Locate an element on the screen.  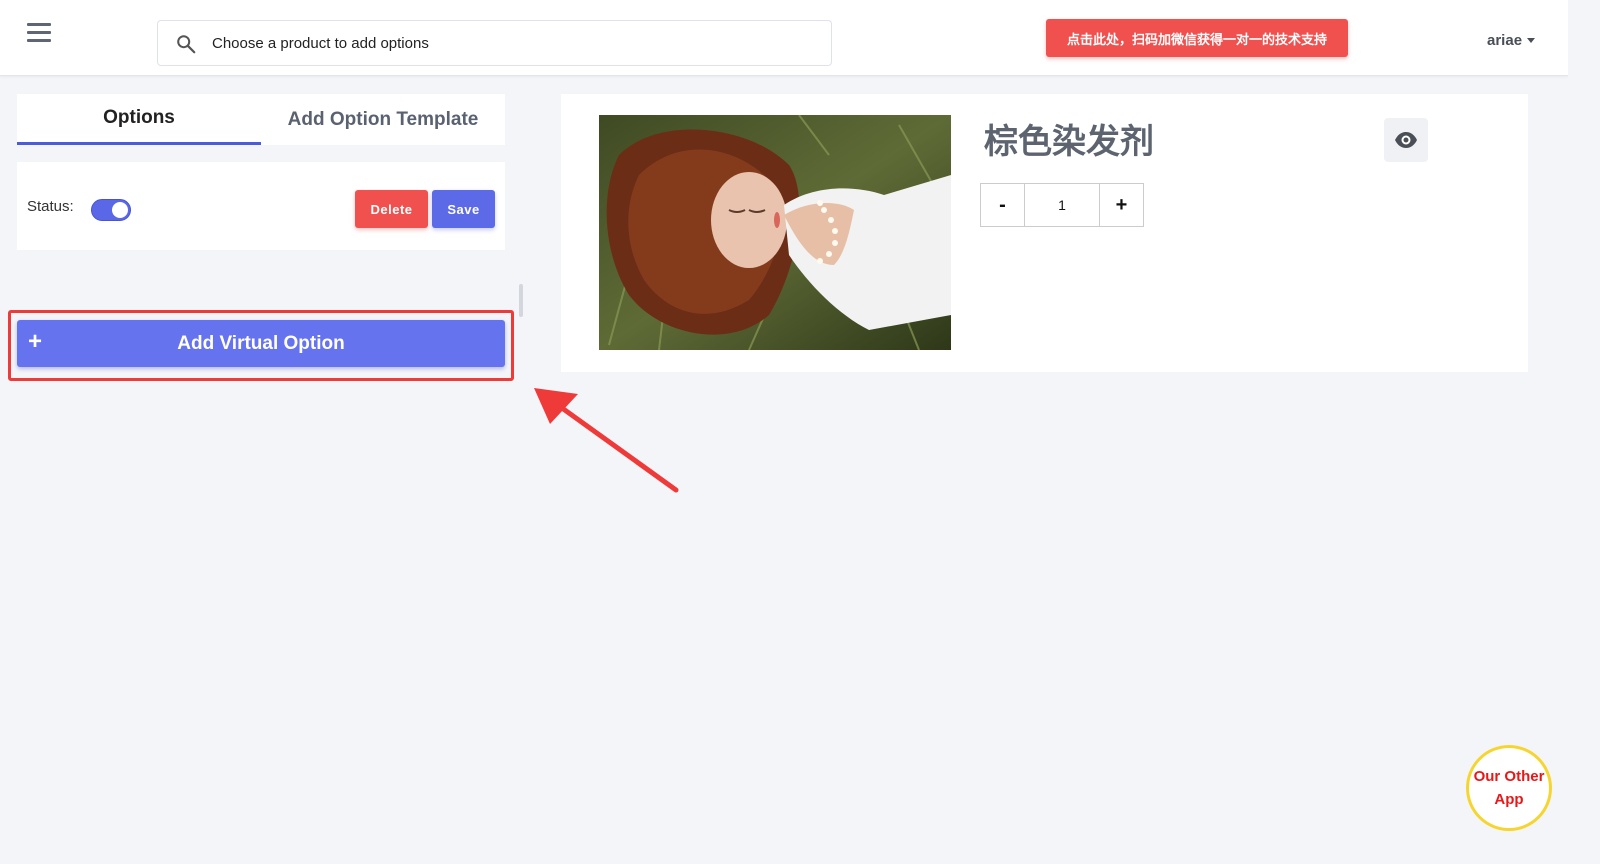
tab-add-option-template: Add Option Template is located at coordinates (383, 119).